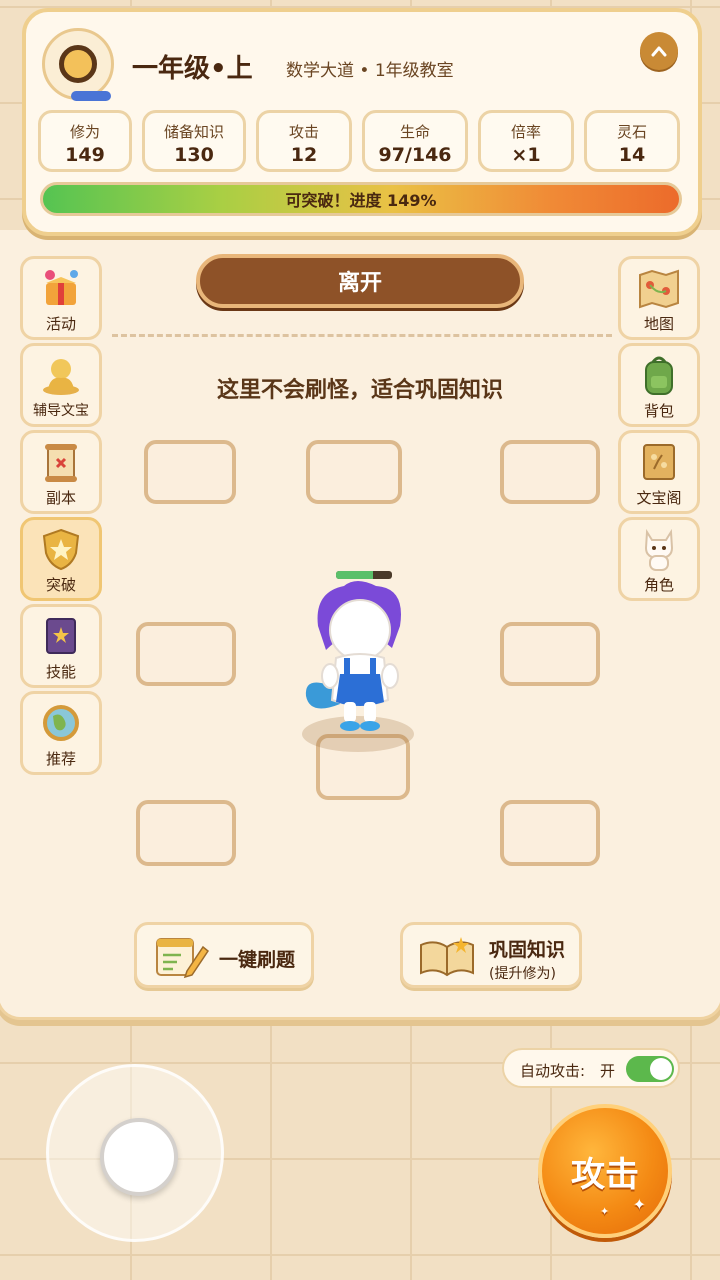 The height and width of the screenshot is (1280, 720). What do you see at coordinates (60, 498) in the screenshot?
I see `menu-label: 副本` at bounding box center [60, 498].